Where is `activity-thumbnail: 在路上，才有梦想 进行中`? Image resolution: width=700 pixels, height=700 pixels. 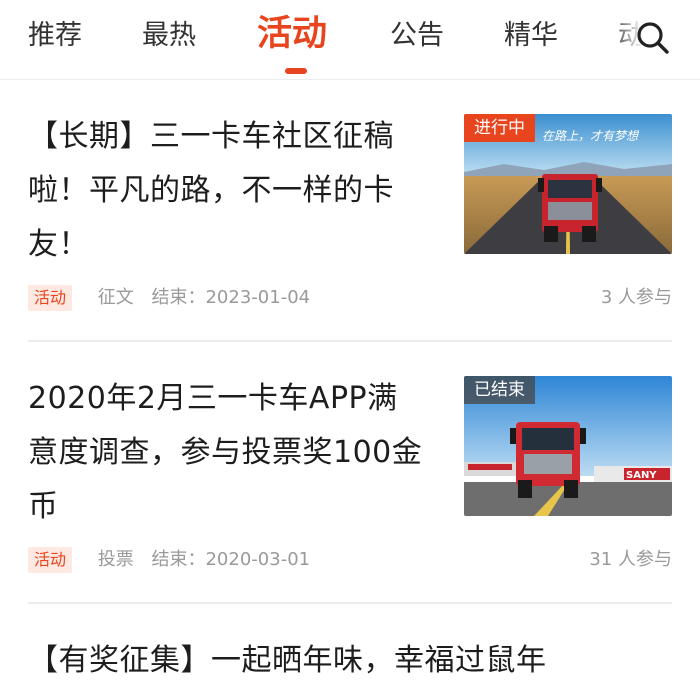
activity-thumbnail: 在路上，才有梦想 进行中 is located at coordinates (568, 184).